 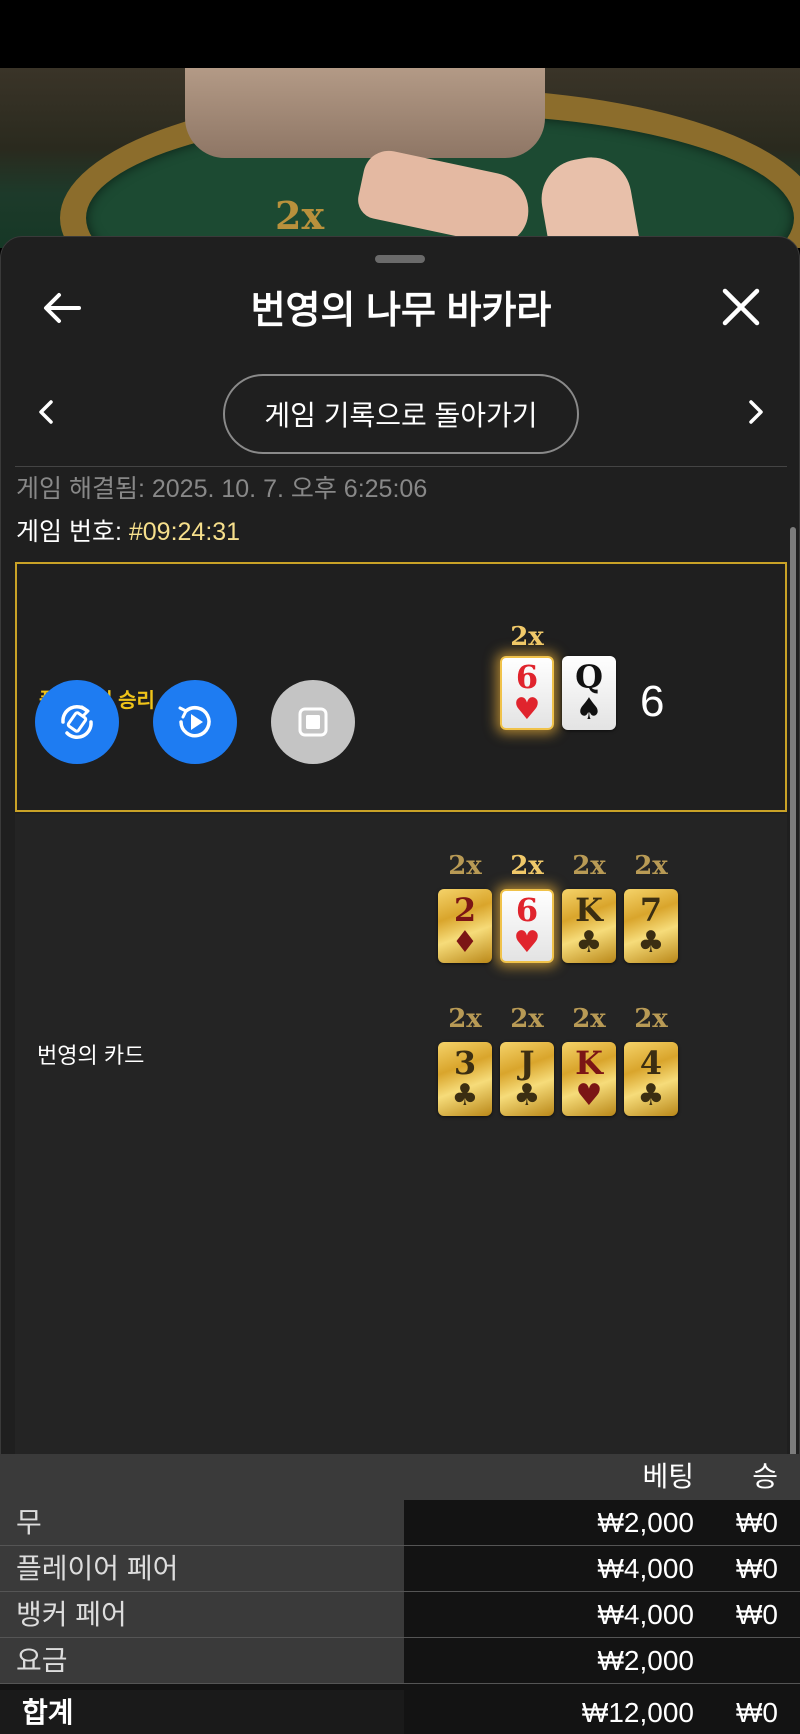 What do you see at coordinates (401, 311) in the screenshot?
I see `page-title: 번영의 나무 바카라` at bounding box center [401, 311].